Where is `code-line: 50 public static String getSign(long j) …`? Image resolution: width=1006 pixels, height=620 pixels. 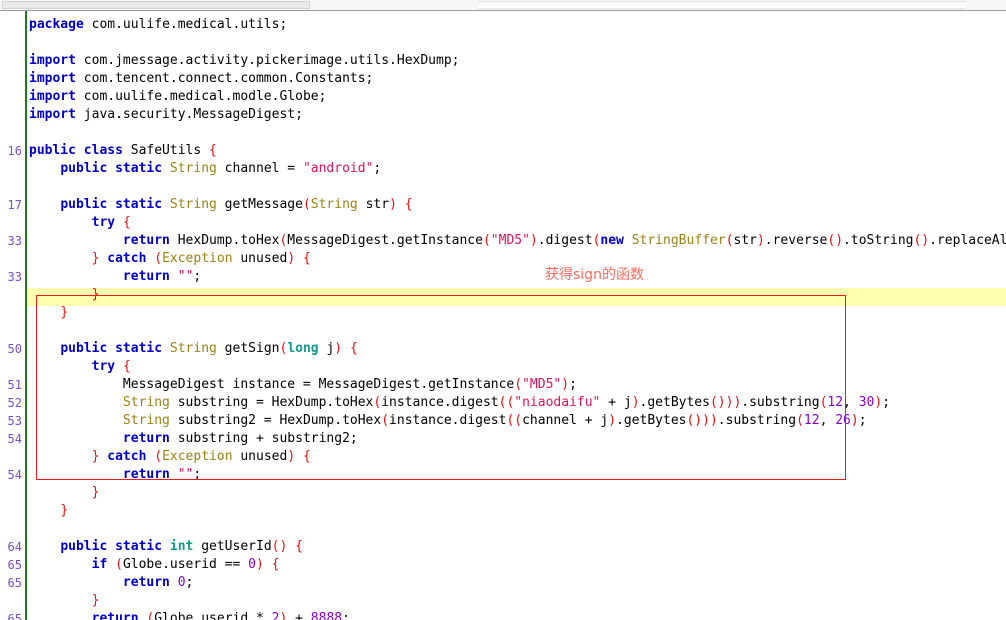
code-line: 50 public static String getSign(long j) … is located at coordinates (503, 349).